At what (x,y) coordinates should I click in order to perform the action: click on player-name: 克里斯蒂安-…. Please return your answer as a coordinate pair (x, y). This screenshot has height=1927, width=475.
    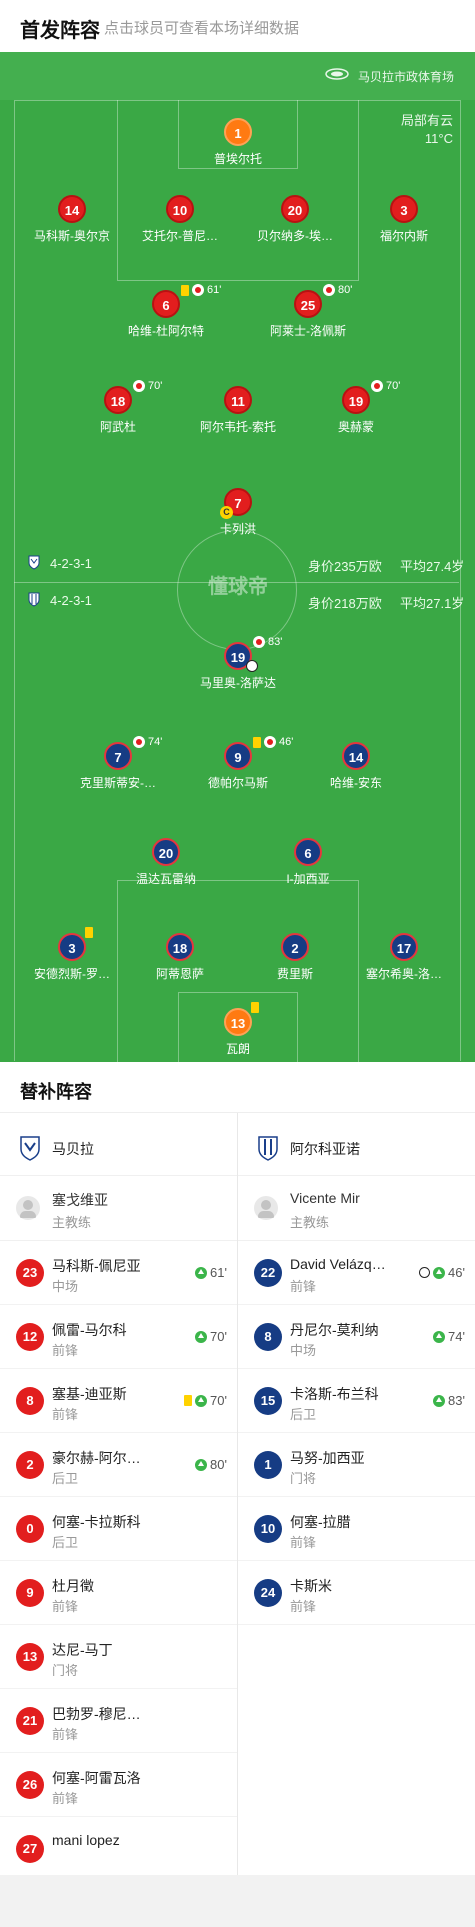
    Looking at the image, I should click on (118, 783).